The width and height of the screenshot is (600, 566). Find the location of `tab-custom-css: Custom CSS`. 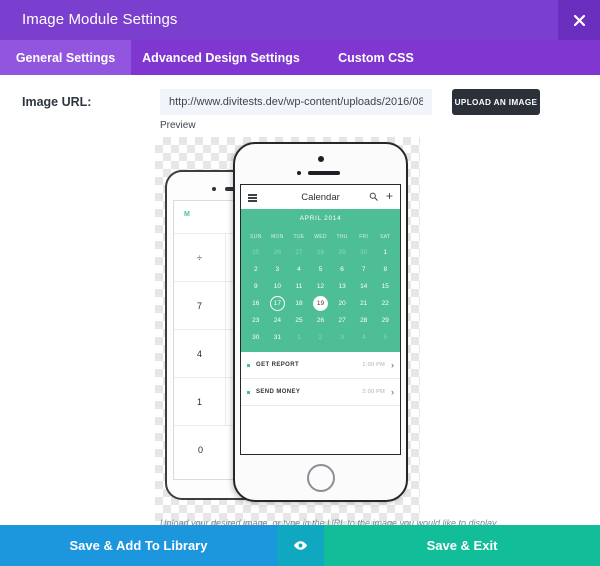

tab-custom-css: Custom CSS is located at coordinates (376, 57).